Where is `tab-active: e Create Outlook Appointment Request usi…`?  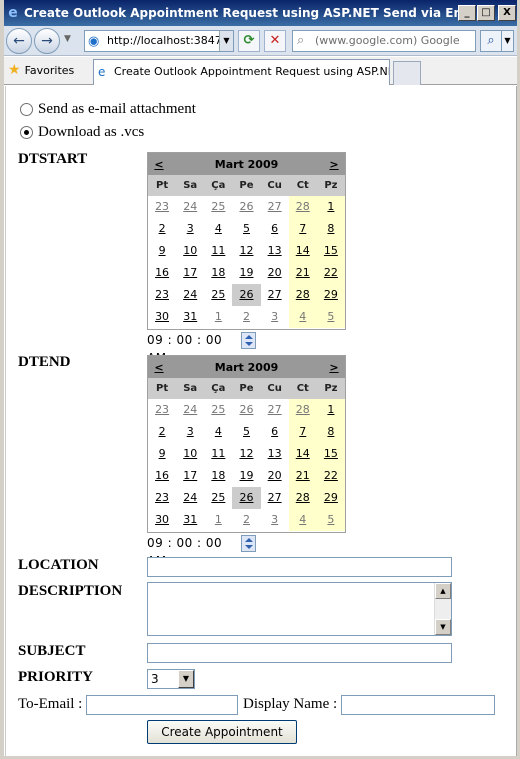 tab-active: e Create Outlook Appointment Request usi… is located at coordinates (241, 72).